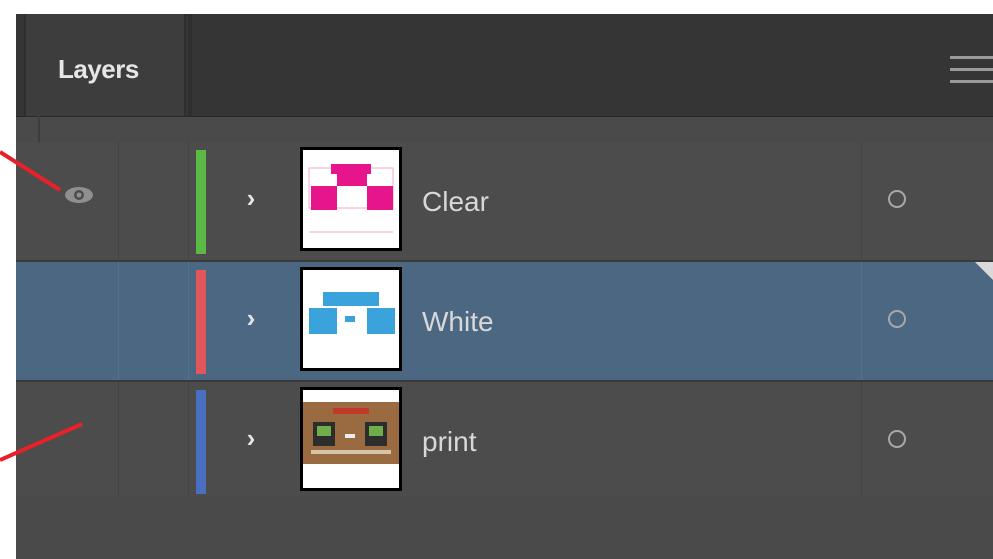 This screenshot has height=559, width=993. I want to click on tab-layers: Layers, so click(105, 65).